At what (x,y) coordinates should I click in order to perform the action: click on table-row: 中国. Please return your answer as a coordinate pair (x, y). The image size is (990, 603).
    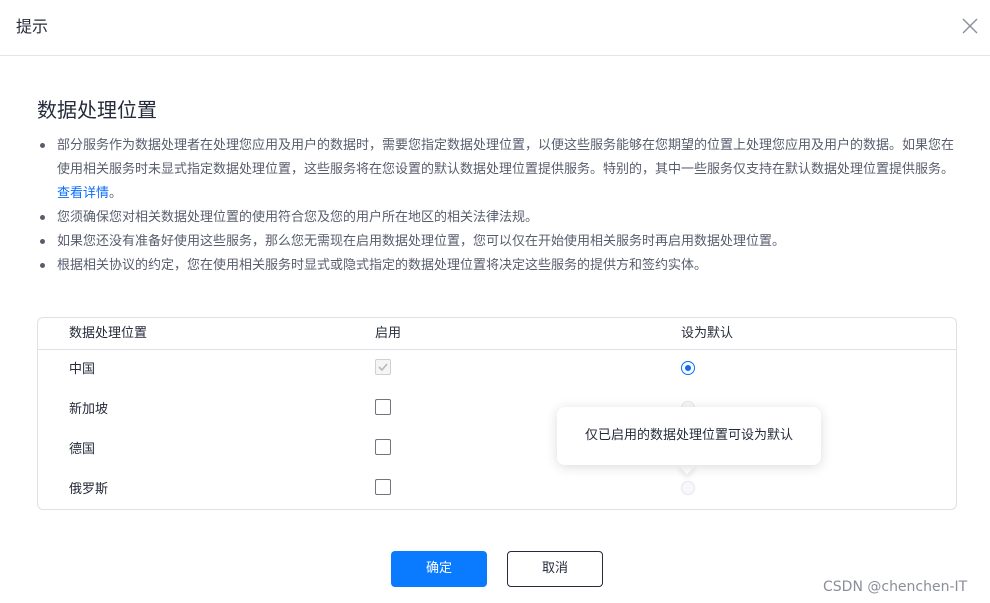
    Looking at the image, I should click on (497, 370).